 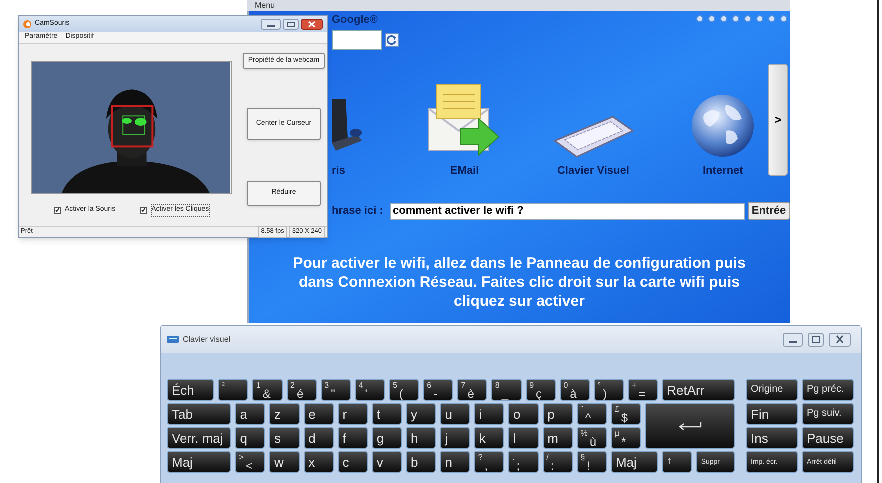 What do you see at coordinates (591, 438) in the screenshot?
I see `keyboard-key: % ù` at bounding box center [591, 438].